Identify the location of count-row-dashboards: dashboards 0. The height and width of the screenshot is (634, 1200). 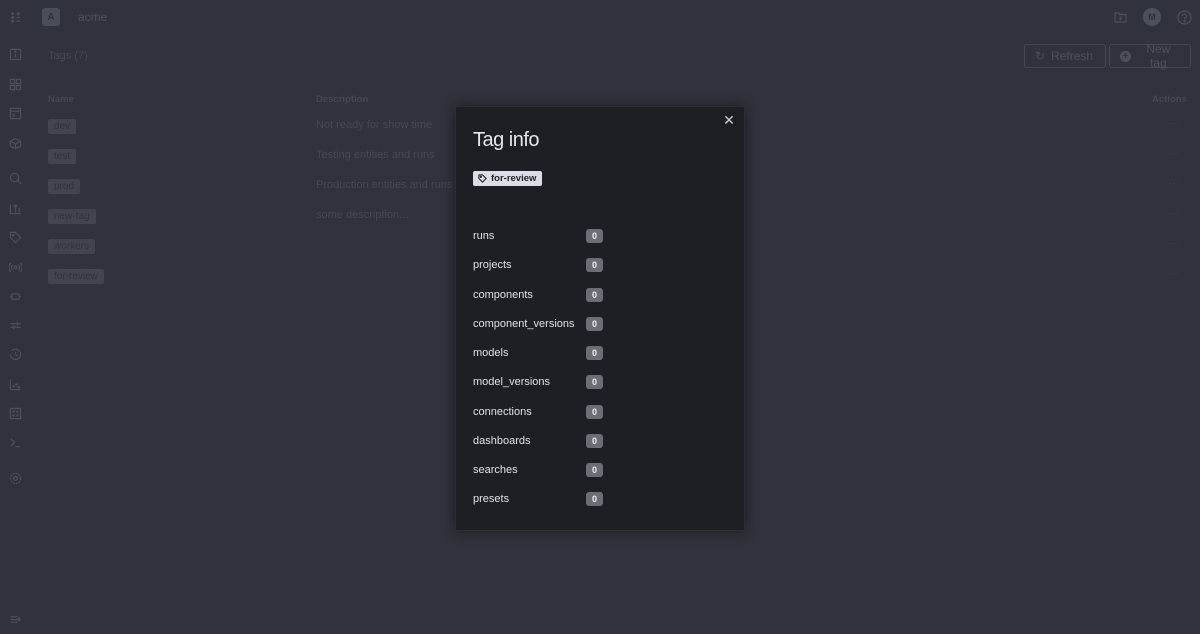
(603, 441).